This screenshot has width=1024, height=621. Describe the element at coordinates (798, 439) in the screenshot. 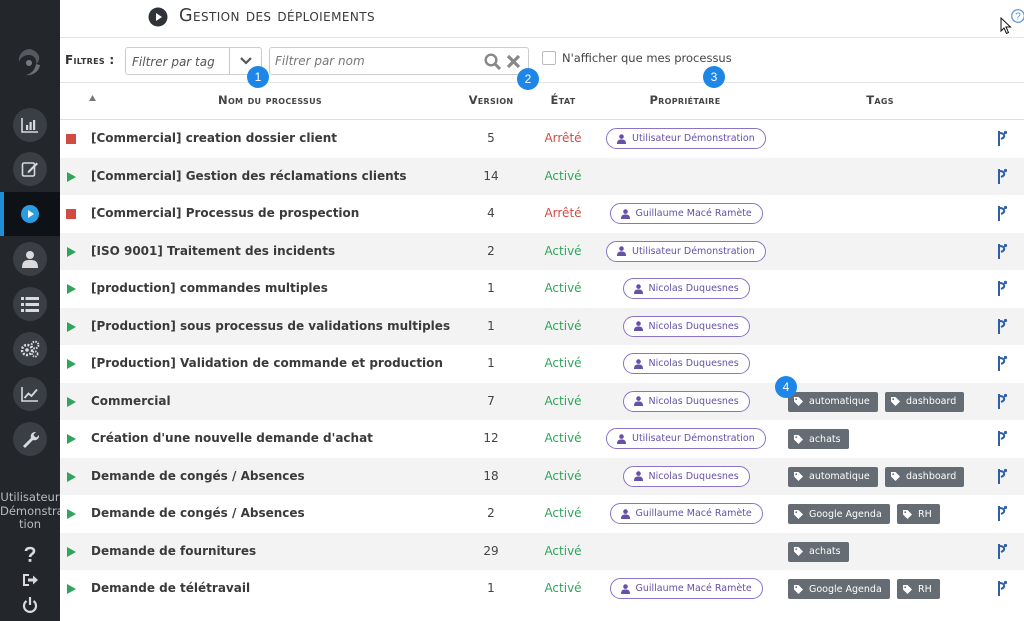

I see `tag-icon` at that location.